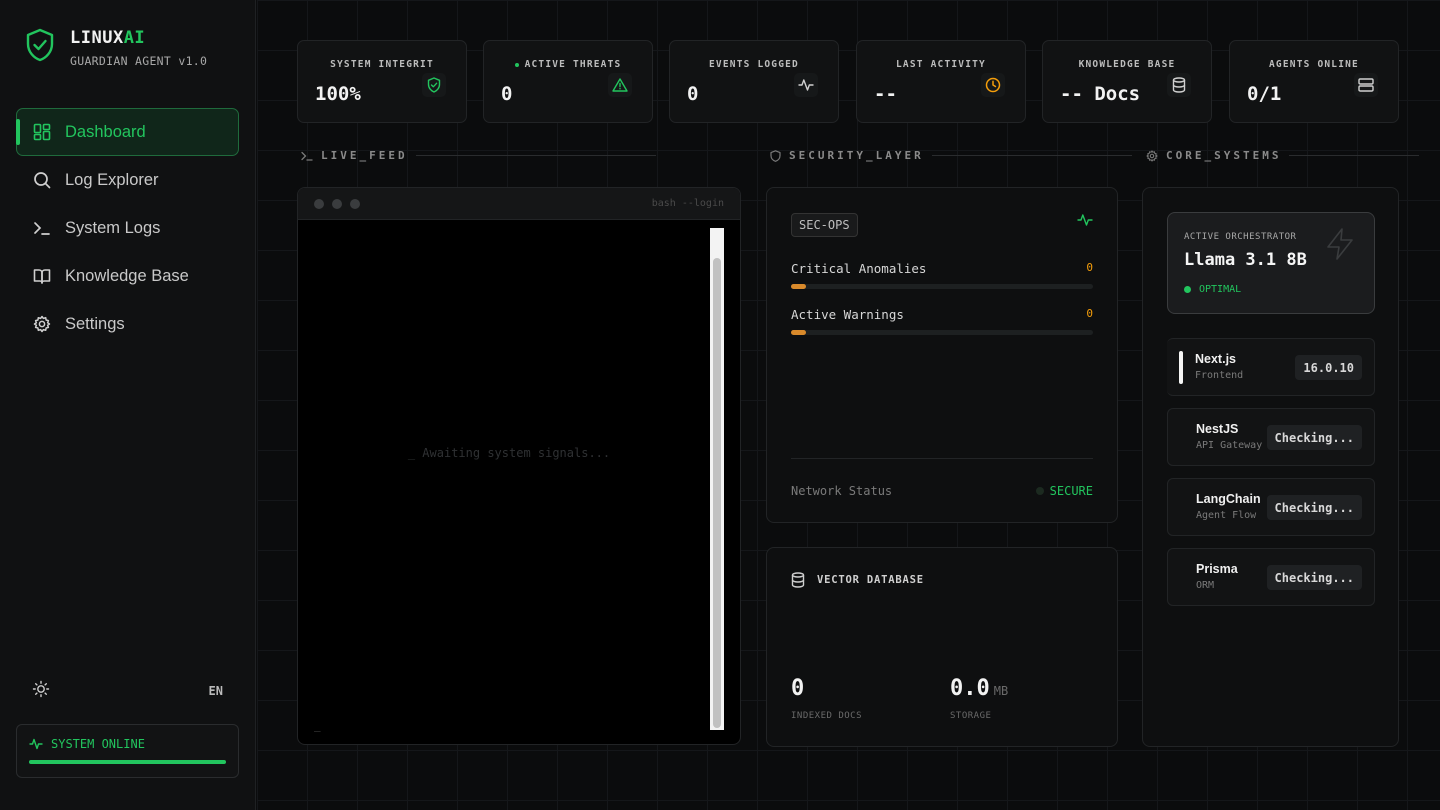 The image size is (1440, 810). What do you see at coordinates (216, 691) in the screenshot?
I see `language-toggle: EN` at bounding box center [216, 691].